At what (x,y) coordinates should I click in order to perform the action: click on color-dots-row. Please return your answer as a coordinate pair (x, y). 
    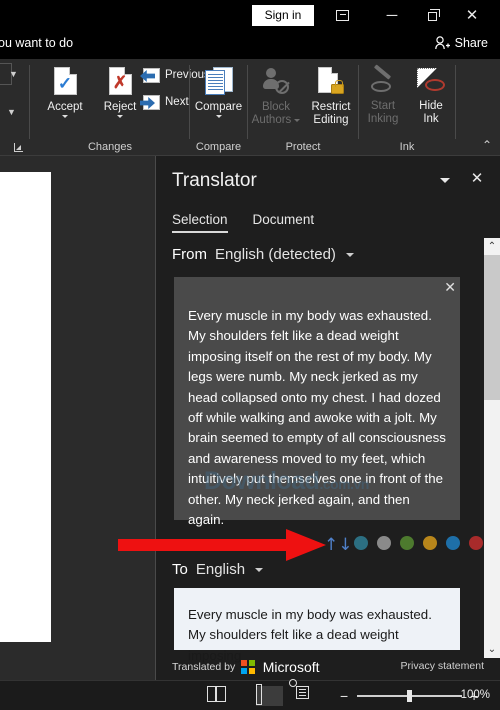
    Looking at the image, I should click on (418, 543).